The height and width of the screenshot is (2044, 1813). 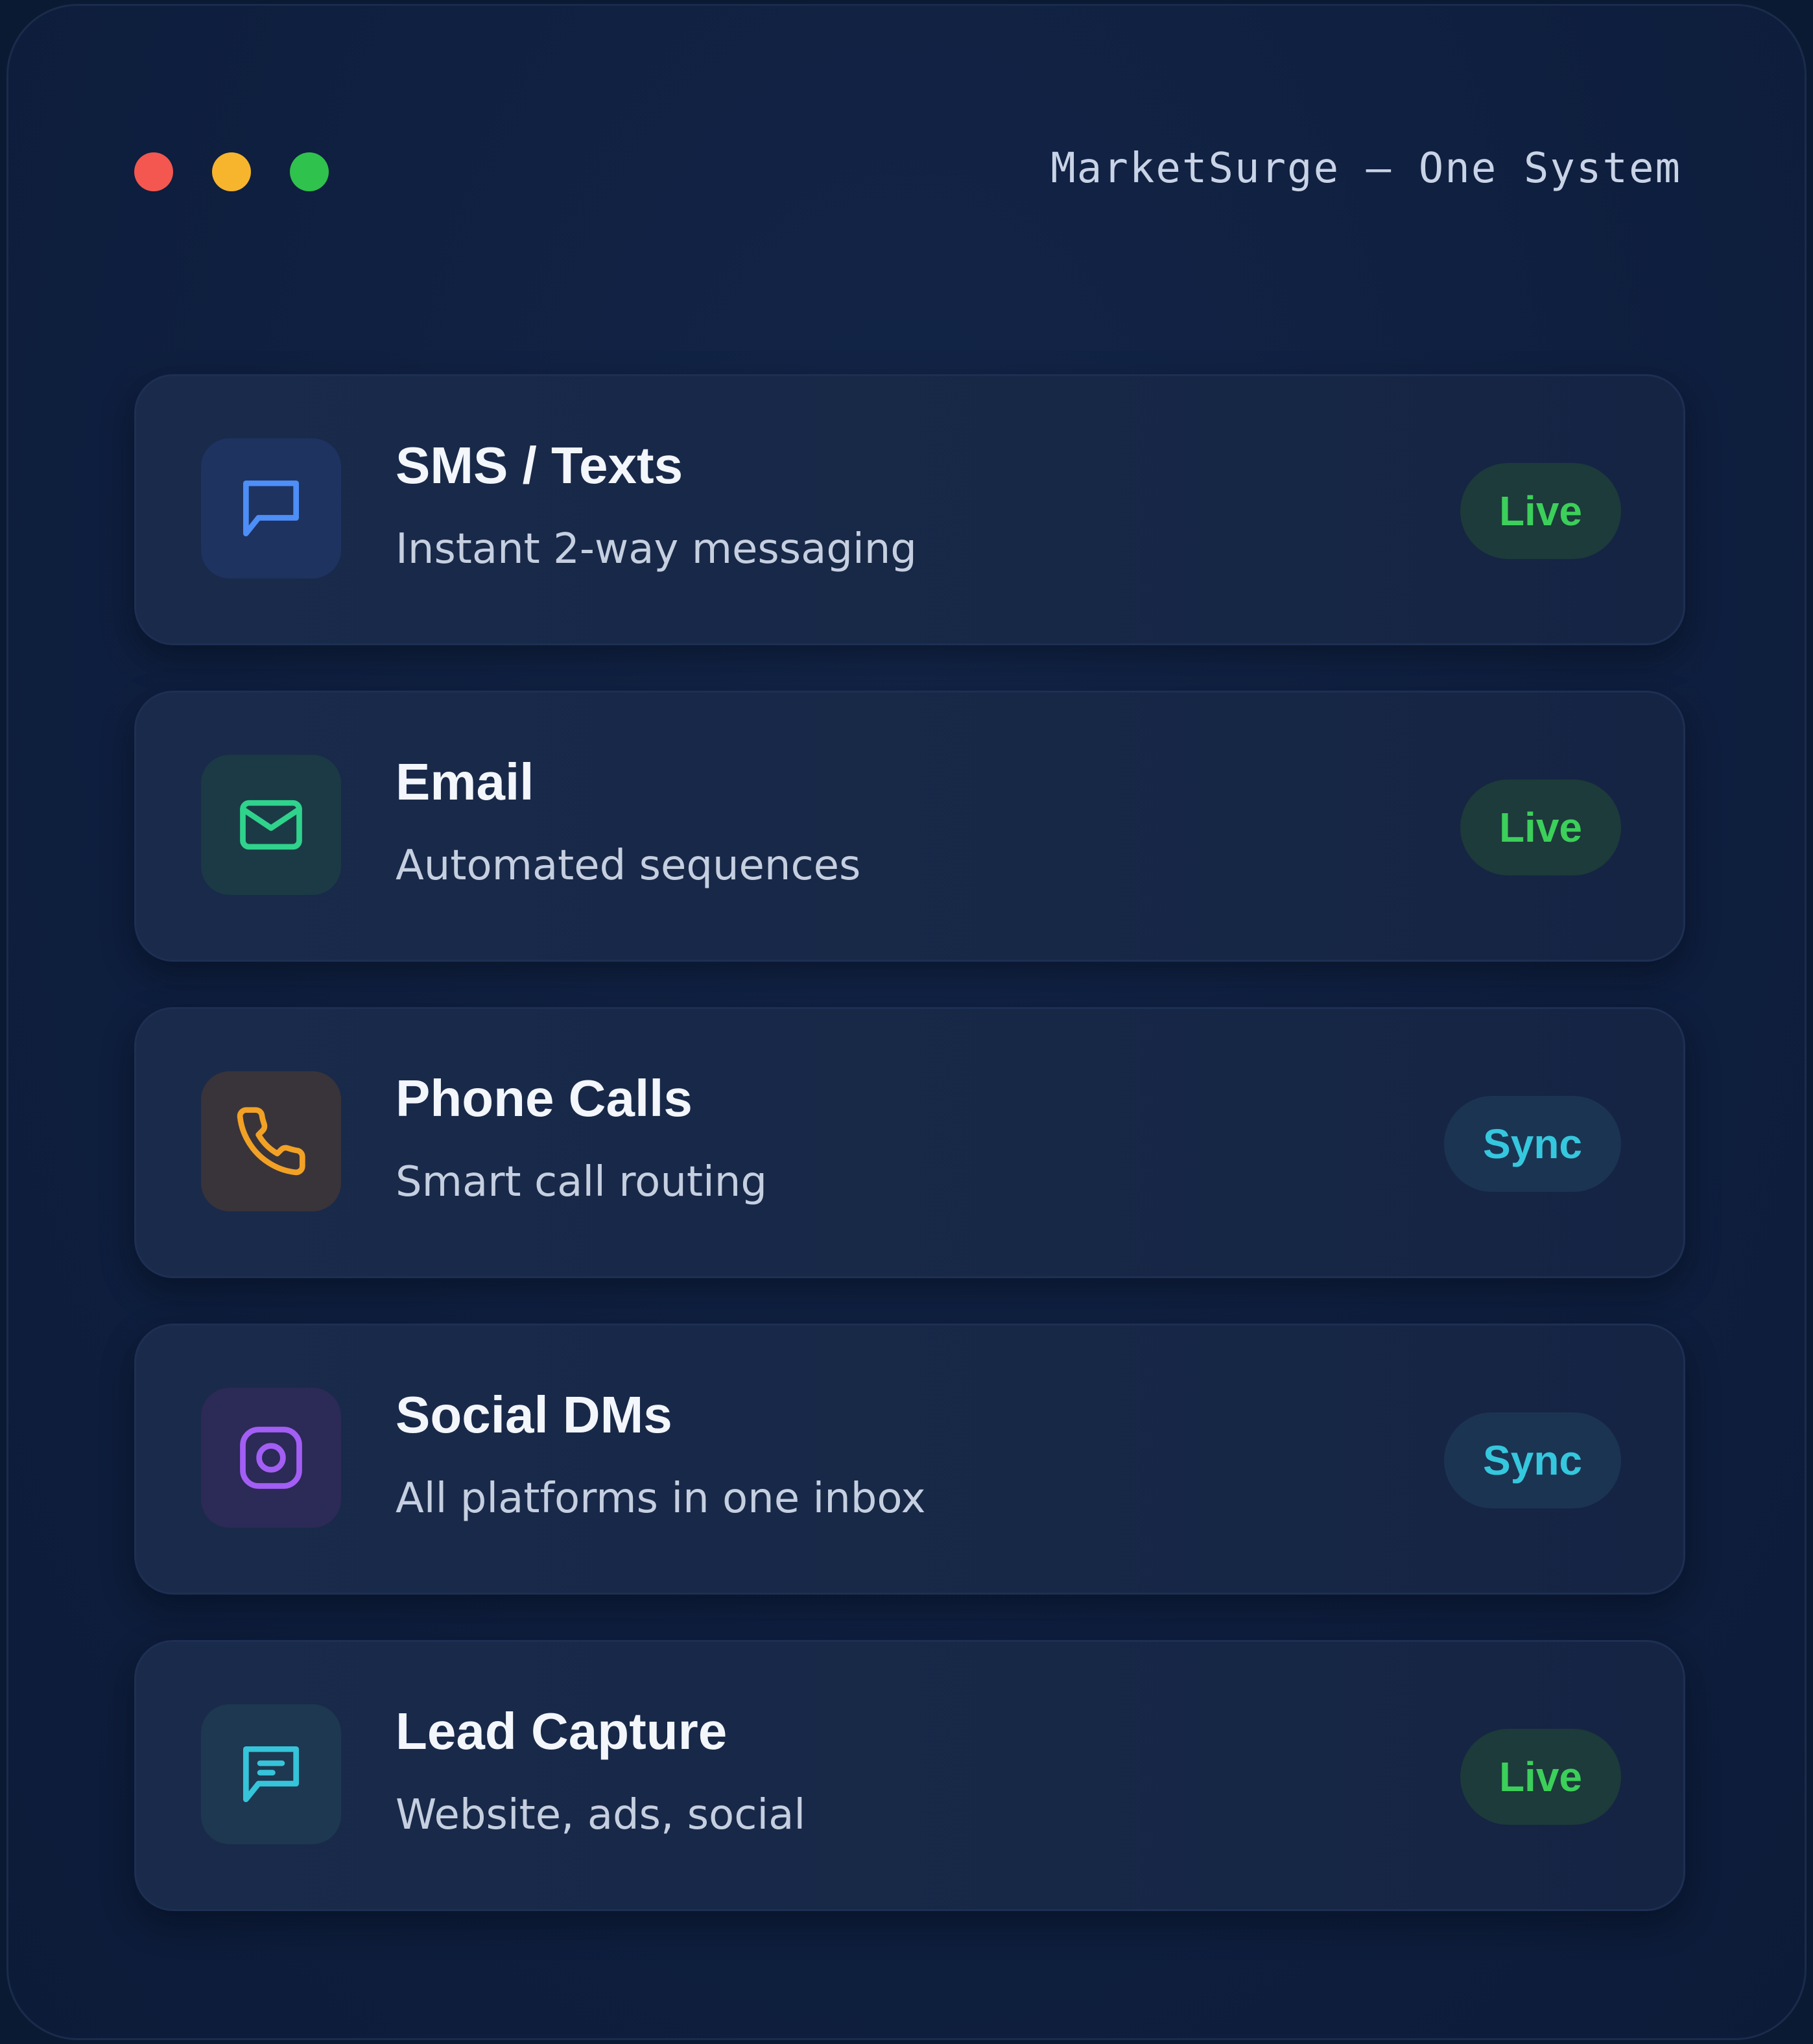 What do you see at coordinates (581, 1182) in the screenshot?
I see `channel-subtitle: Smart call routing` at bounding box center [581, 1182].